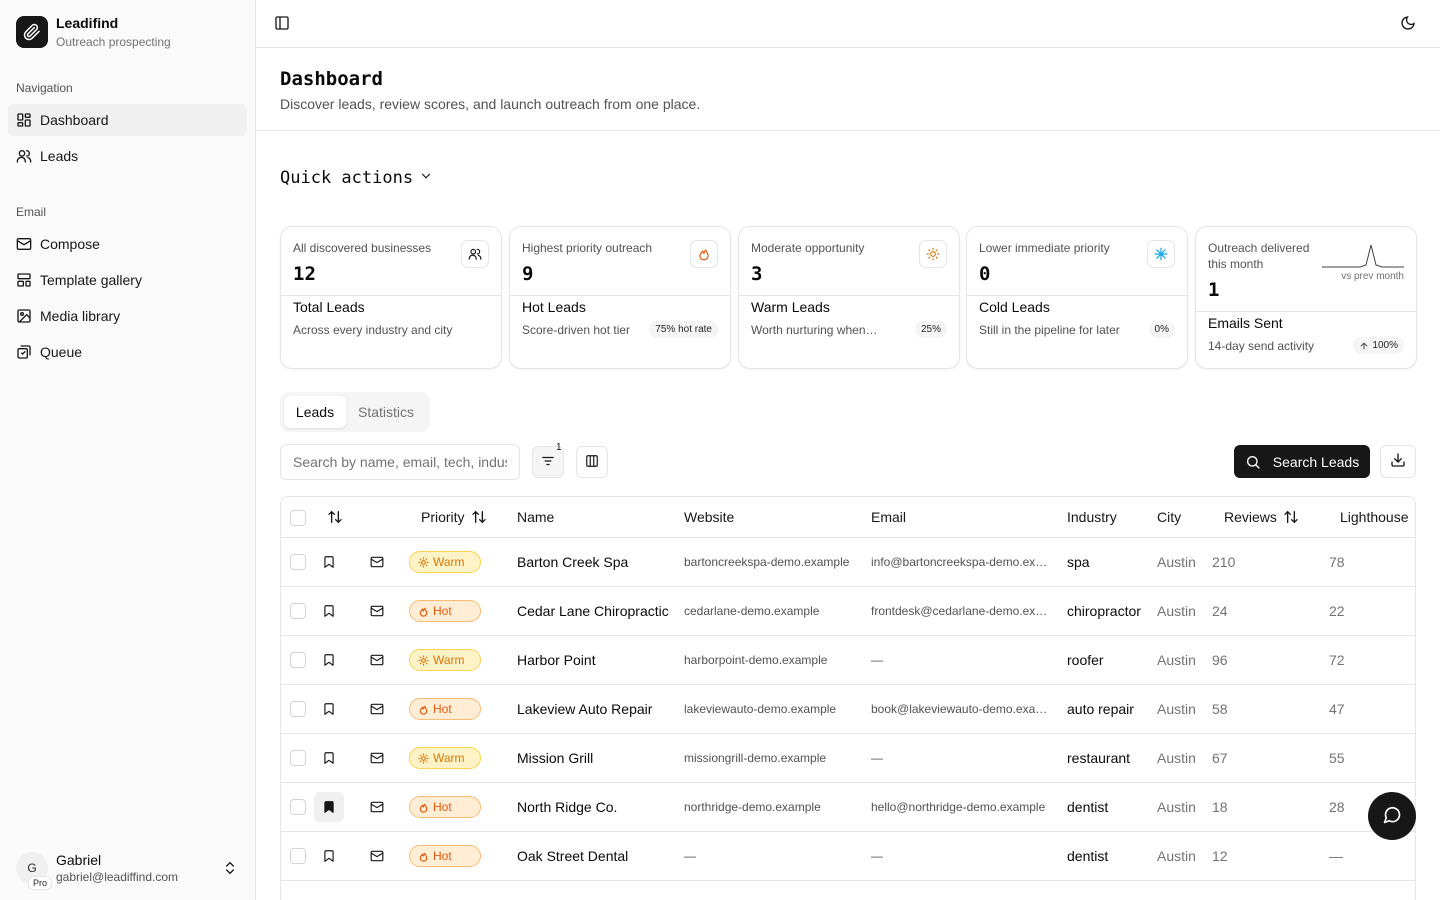  I want to click on dashboard-icon, so click(24, 120).